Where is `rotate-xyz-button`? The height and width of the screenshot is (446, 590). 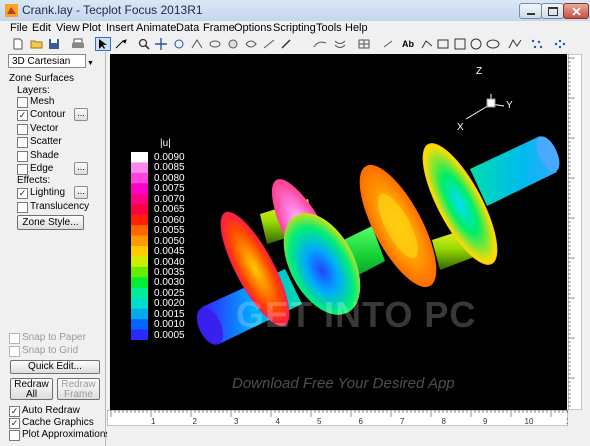
rotate-xyz-button is located at coordinates (197, 44).